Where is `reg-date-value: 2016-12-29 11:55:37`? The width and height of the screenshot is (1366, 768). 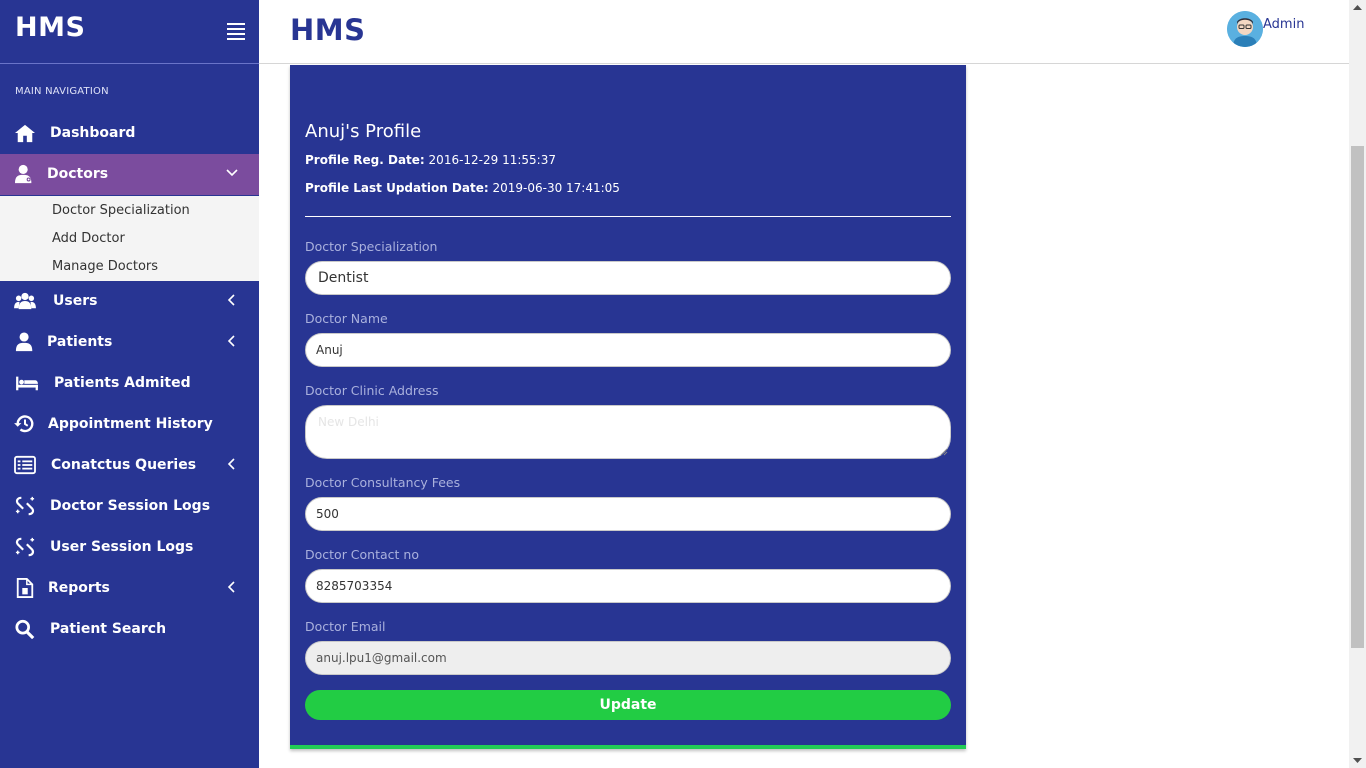 reg-date-value: 2016-12-29 11:55:37 is located at coordinates (492, 160).